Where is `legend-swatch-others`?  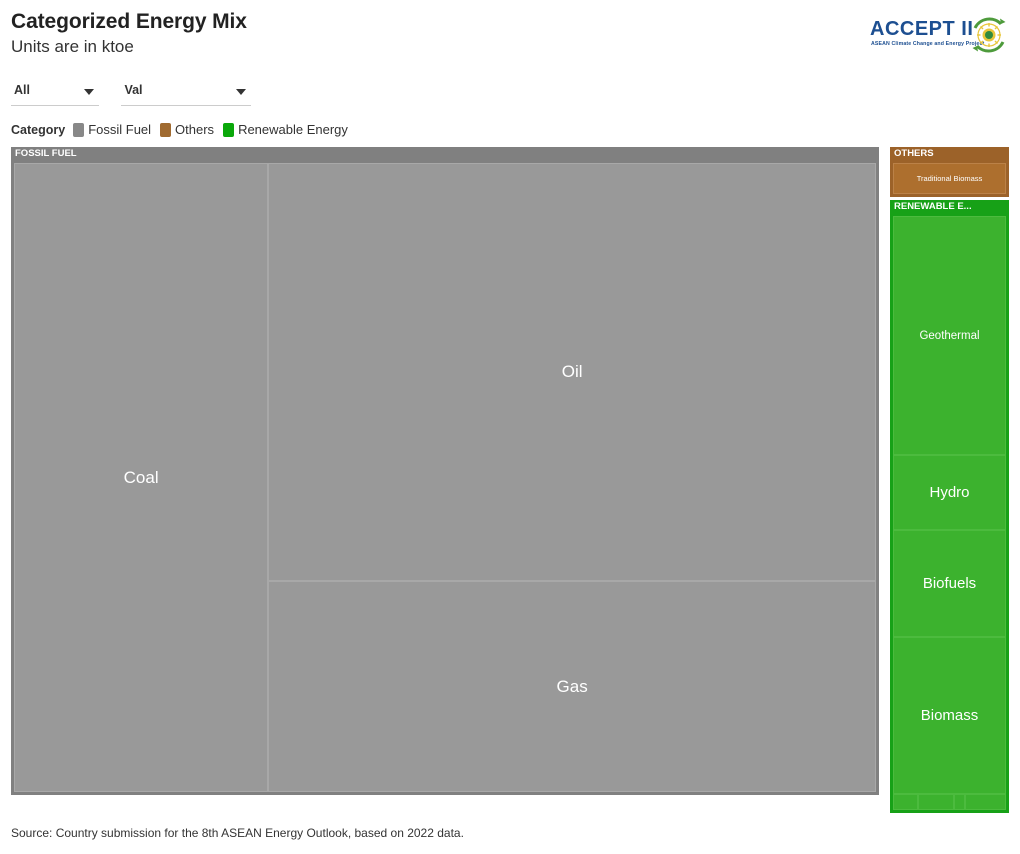 legend-swatch-others is located at coordinates (166, 129).